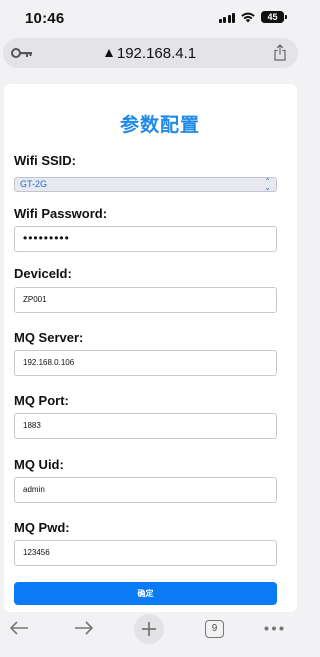  What do you see at coordinates (274, 17) in the screenshot?
I see `battery-icon: 45` at bounding box center [274, 17].